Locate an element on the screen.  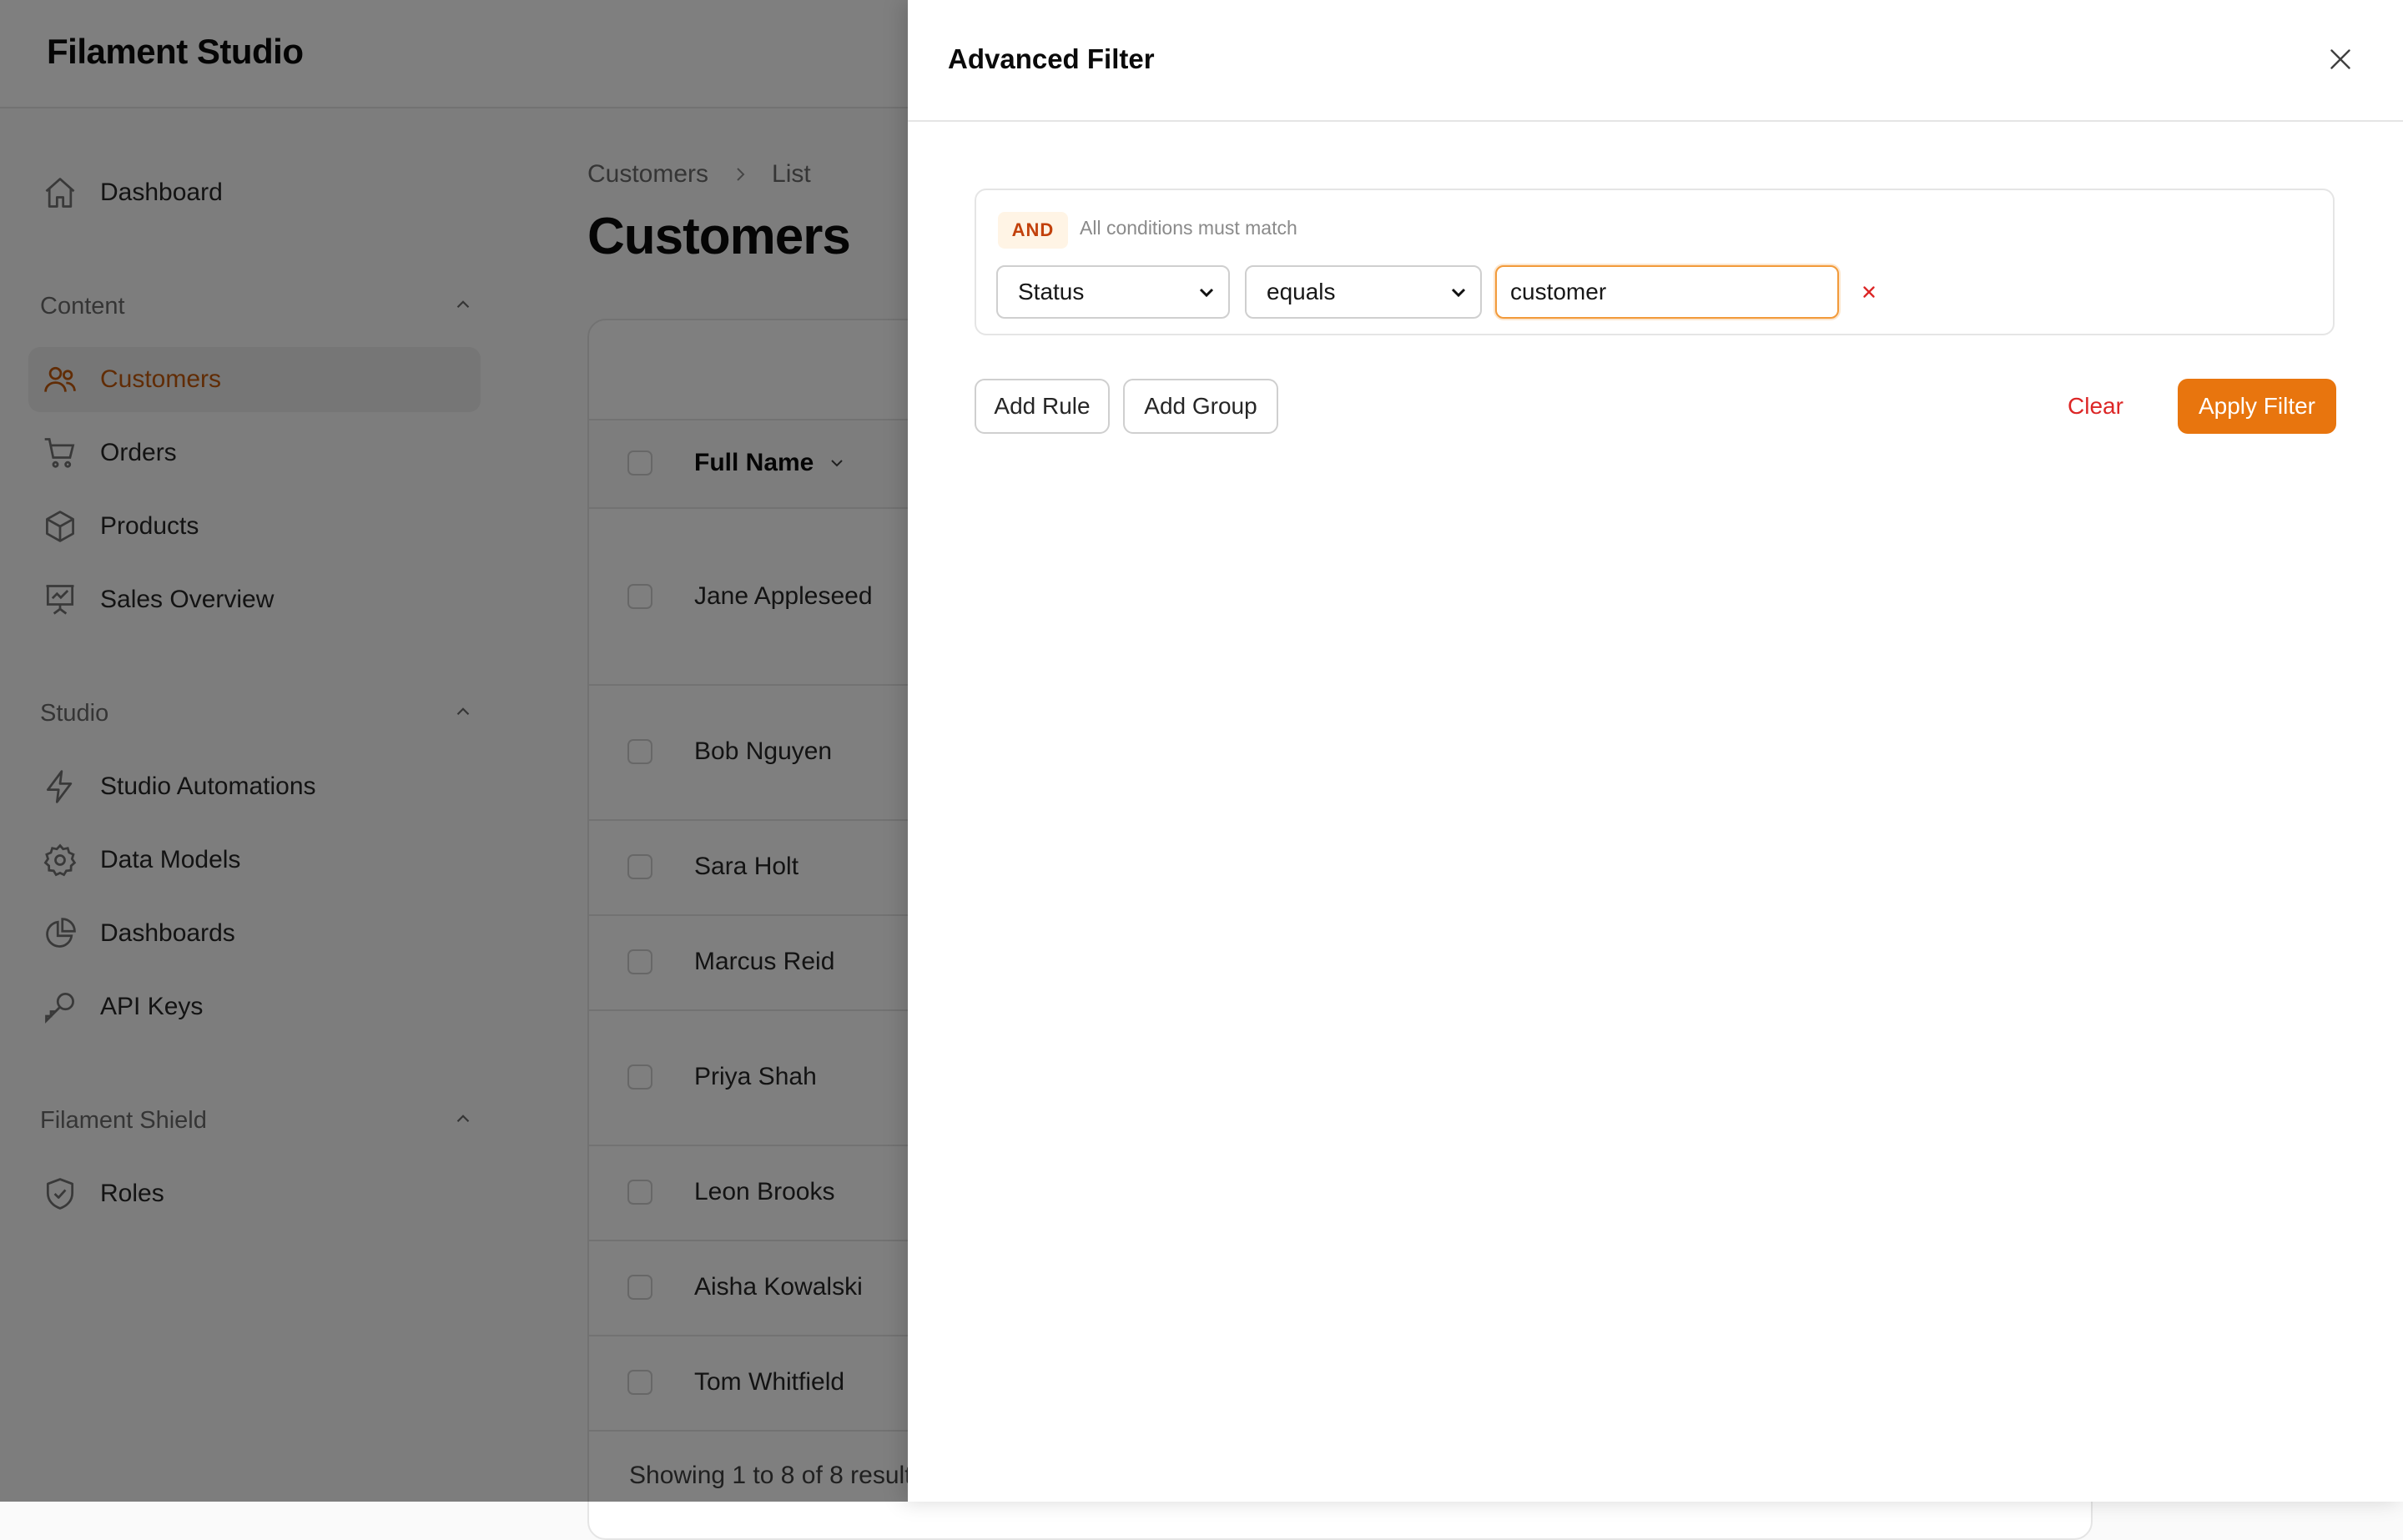
operator-select: equals is located at coordinates (1363, 292).